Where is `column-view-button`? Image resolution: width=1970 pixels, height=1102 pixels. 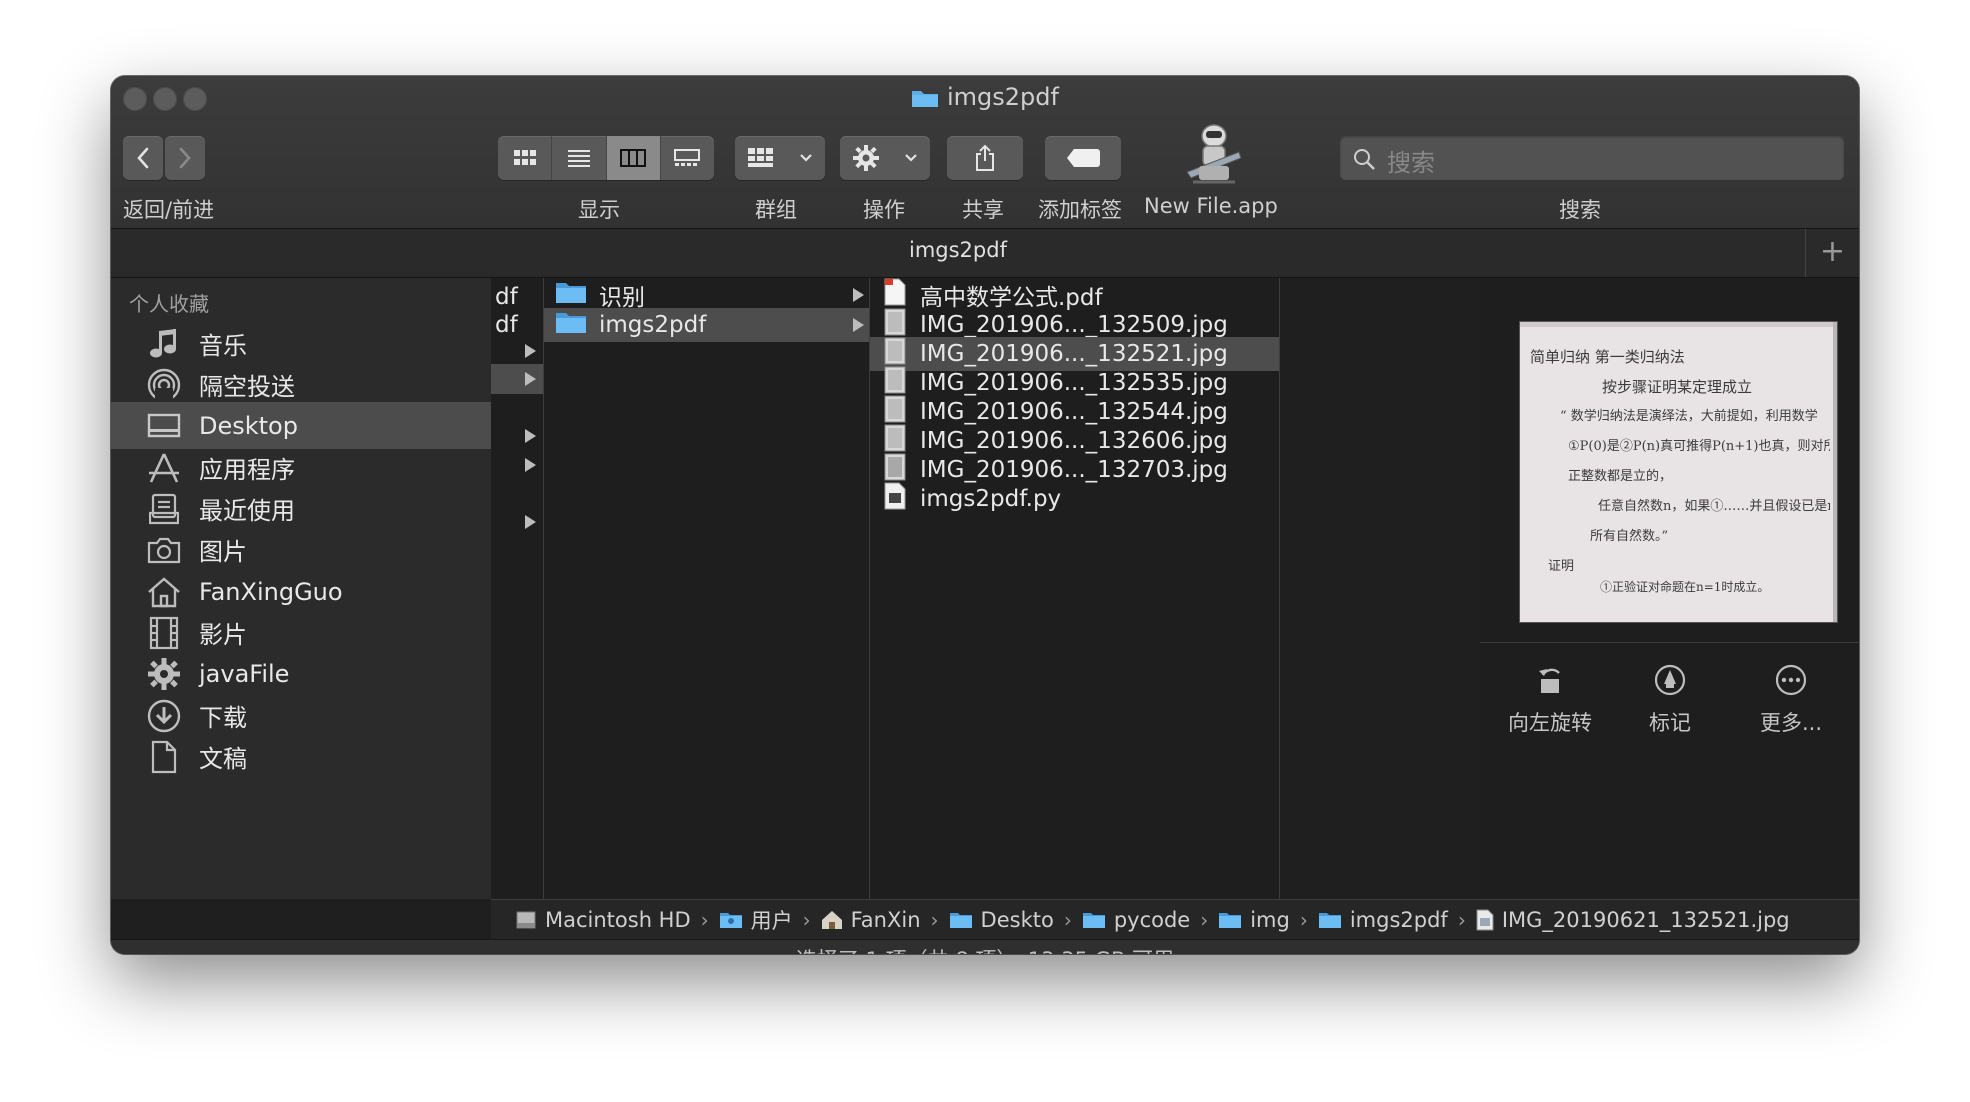 column-view-button is located at coordinates (633, 158).